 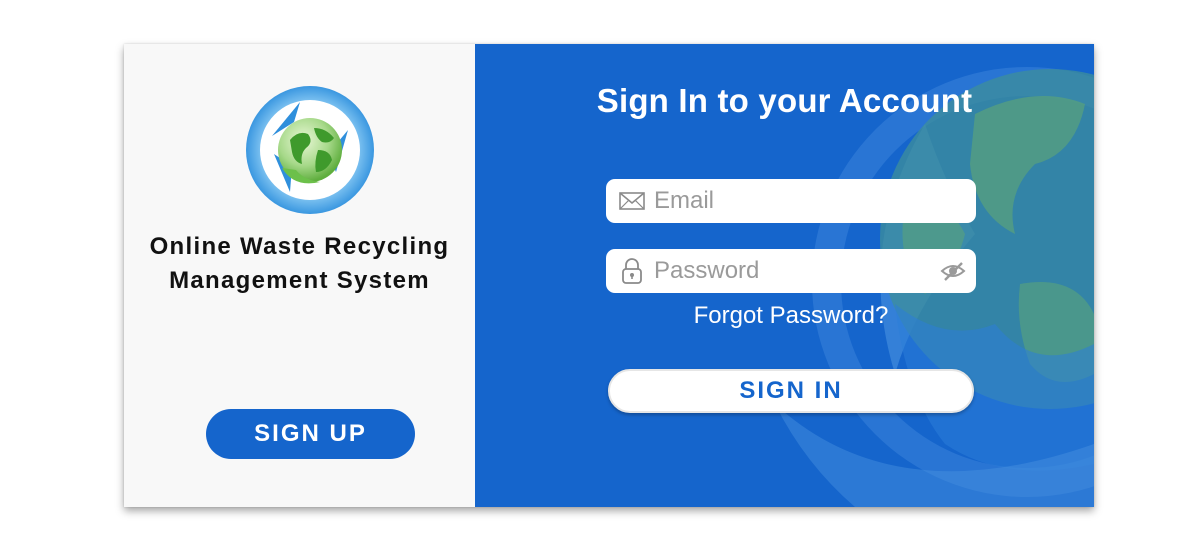 What do you see at coordinates (632, 271) in the screenshot?
I see `lock-icon` at bounding box center [632, 271].